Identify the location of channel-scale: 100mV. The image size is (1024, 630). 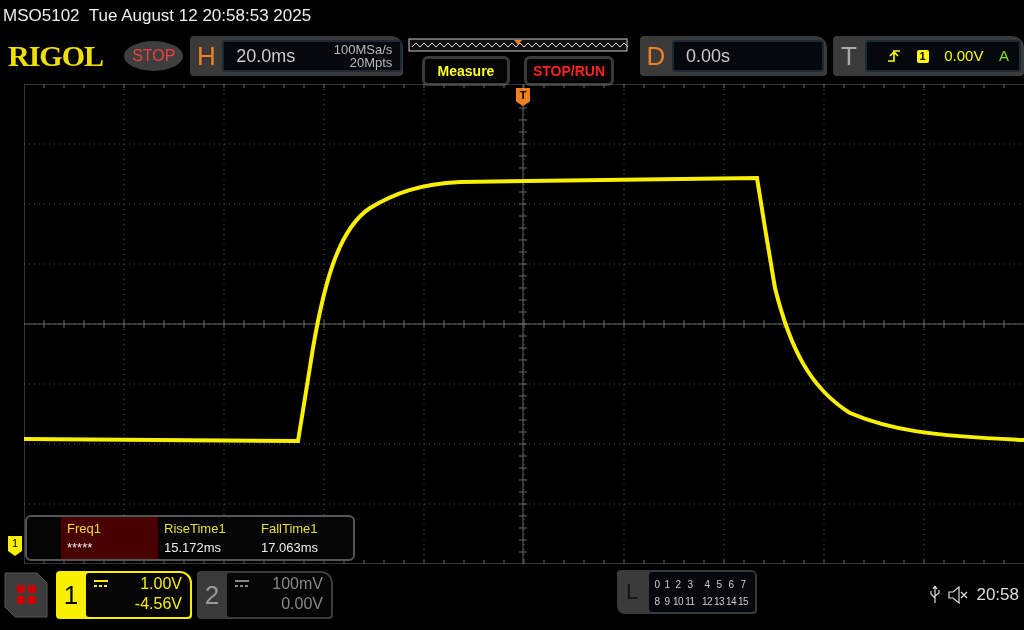
(297, 584).